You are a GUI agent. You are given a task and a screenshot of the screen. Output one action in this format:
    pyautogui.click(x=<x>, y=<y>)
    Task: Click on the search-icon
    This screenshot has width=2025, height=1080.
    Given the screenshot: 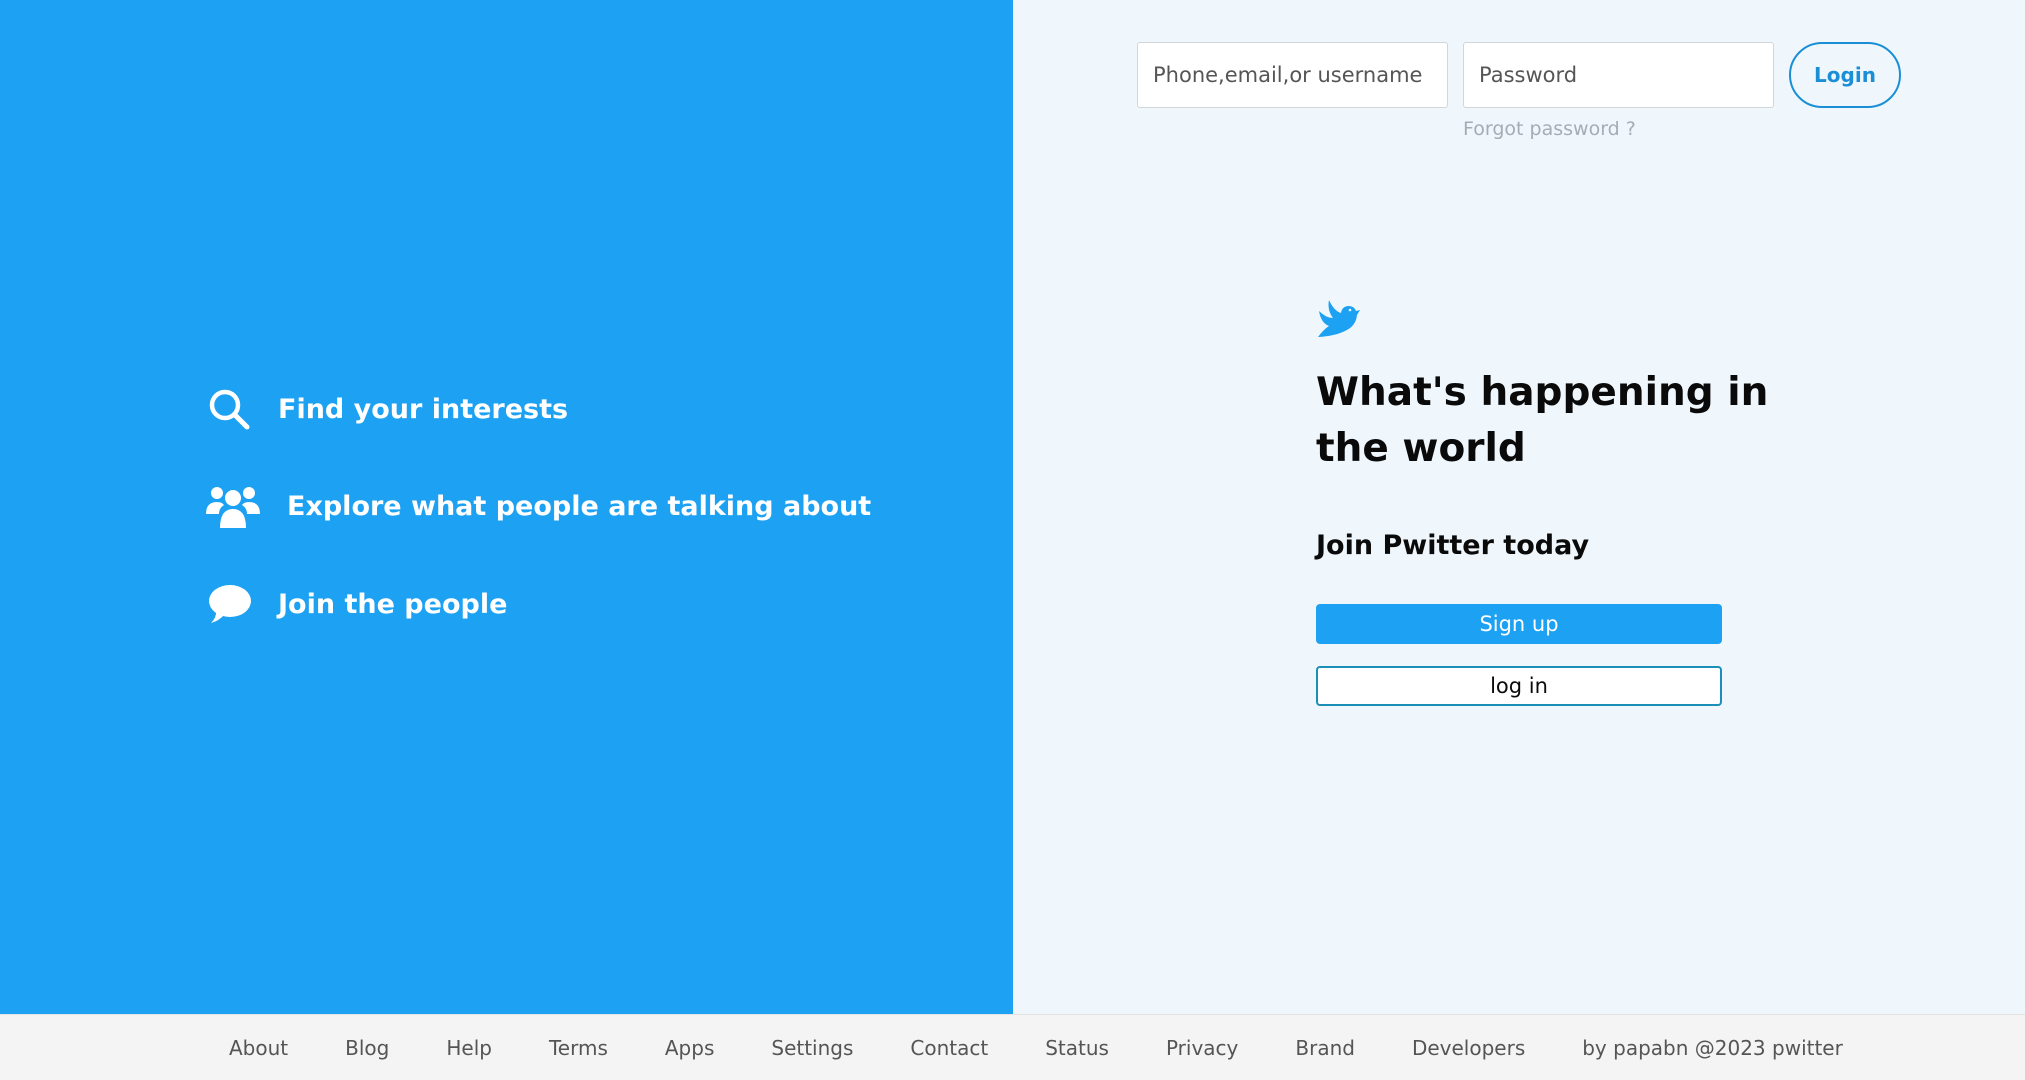 What is the action you would take?
    pyautogui.click(x=229, y=409)
    